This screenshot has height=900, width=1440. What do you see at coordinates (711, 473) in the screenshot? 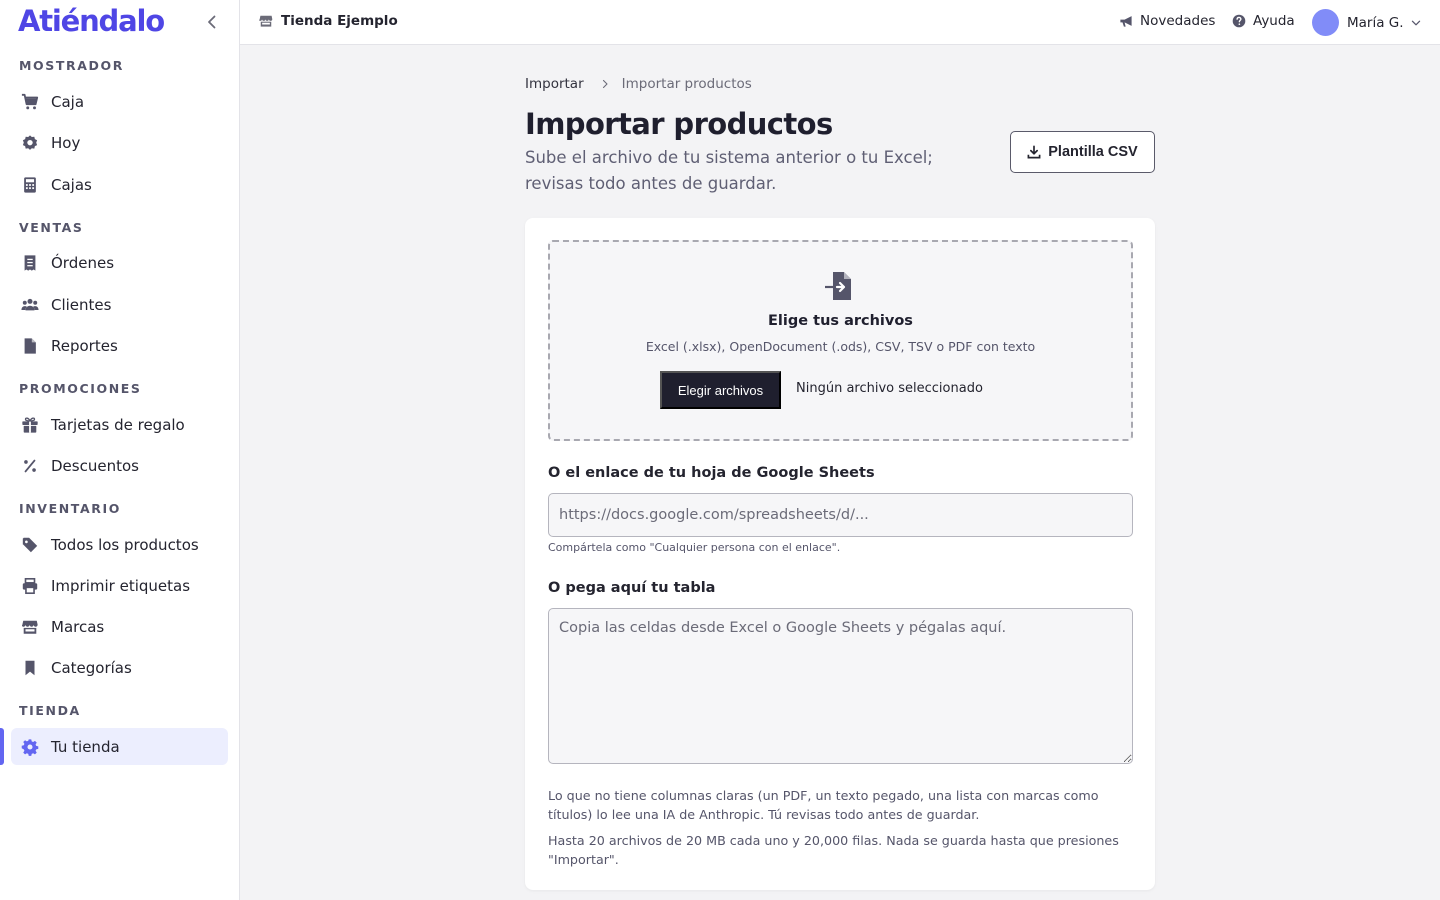
I see `sheets-label: O el enlace de tu hoja de Google Sheets` at bounding box center [711, 473].